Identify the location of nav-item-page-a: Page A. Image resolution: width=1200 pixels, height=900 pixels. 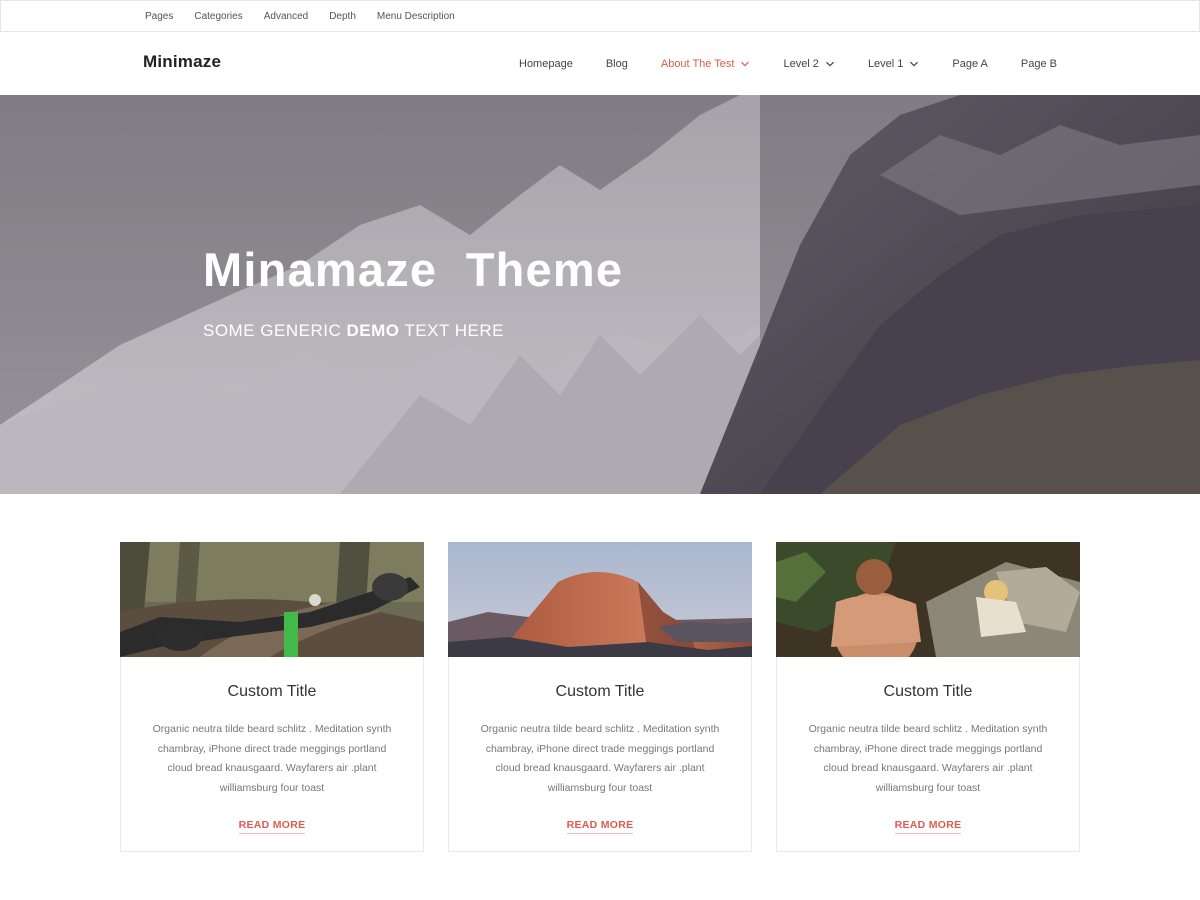
(969, 64).